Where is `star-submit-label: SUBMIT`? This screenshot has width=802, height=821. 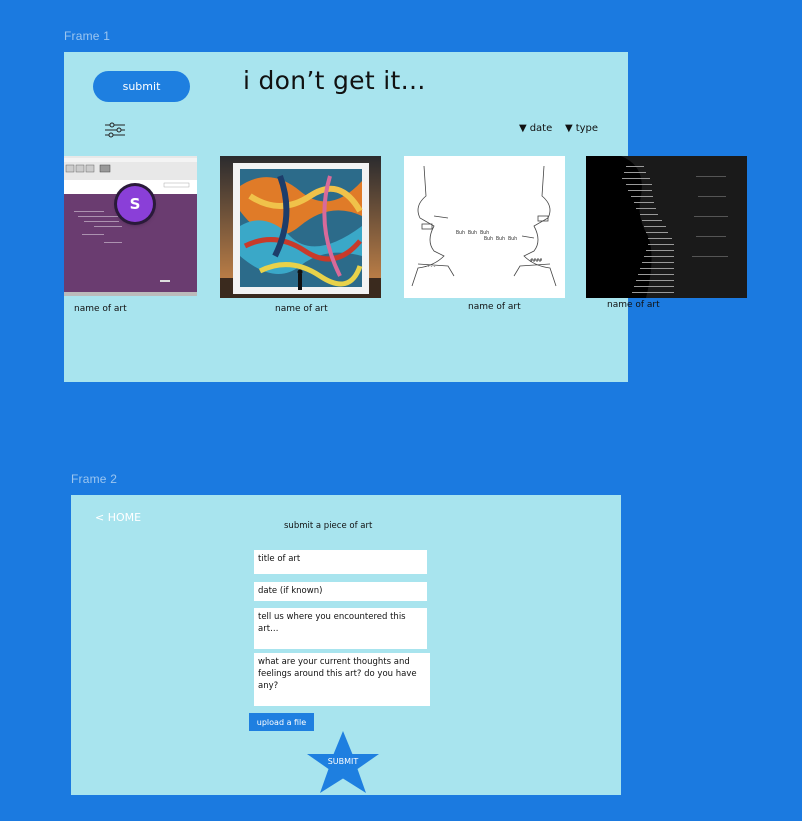 star-submit-label: SUBMIT is located at coordinates (343, 761).